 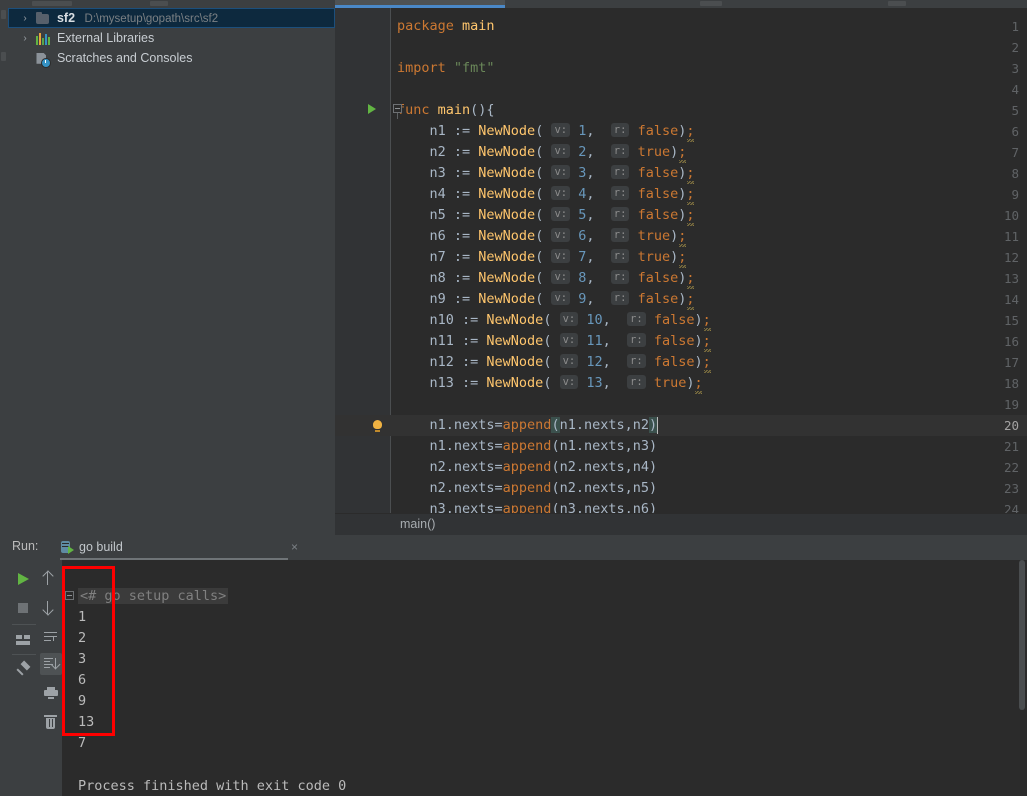 What do you see at coordinates (446, 110) in the screenshot?
I see `code-line: func main(){` at bounding box center [446, 110].